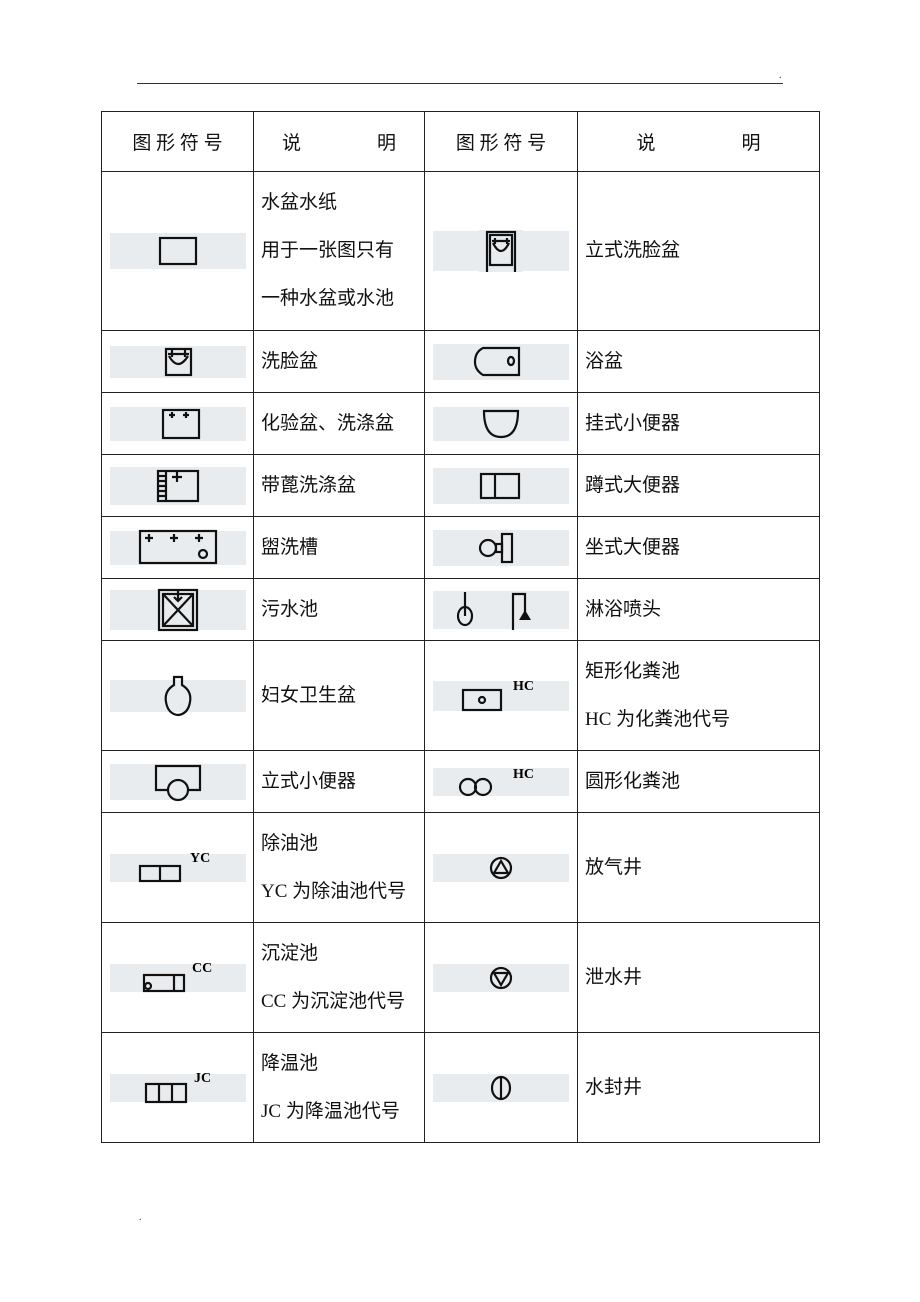 This screenshot has width=920, height=1302. I want to click on description-cell: 水封井, so click(698, 1087).